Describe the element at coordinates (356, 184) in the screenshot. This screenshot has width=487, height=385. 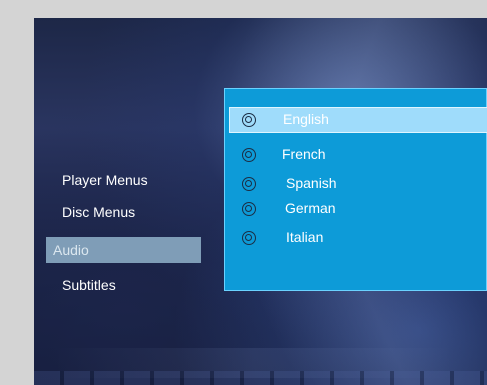
I see `audio-option-spanish: Spanish` at that location.